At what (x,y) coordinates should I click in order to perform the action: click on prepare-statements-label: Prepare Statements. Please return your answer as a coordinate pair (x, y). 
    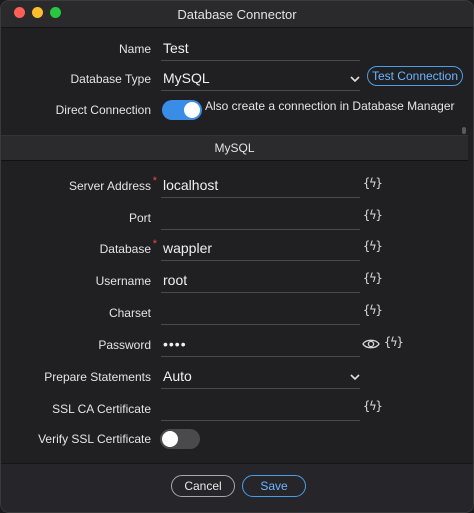
    Looking at the image, I should click on (97, 377).